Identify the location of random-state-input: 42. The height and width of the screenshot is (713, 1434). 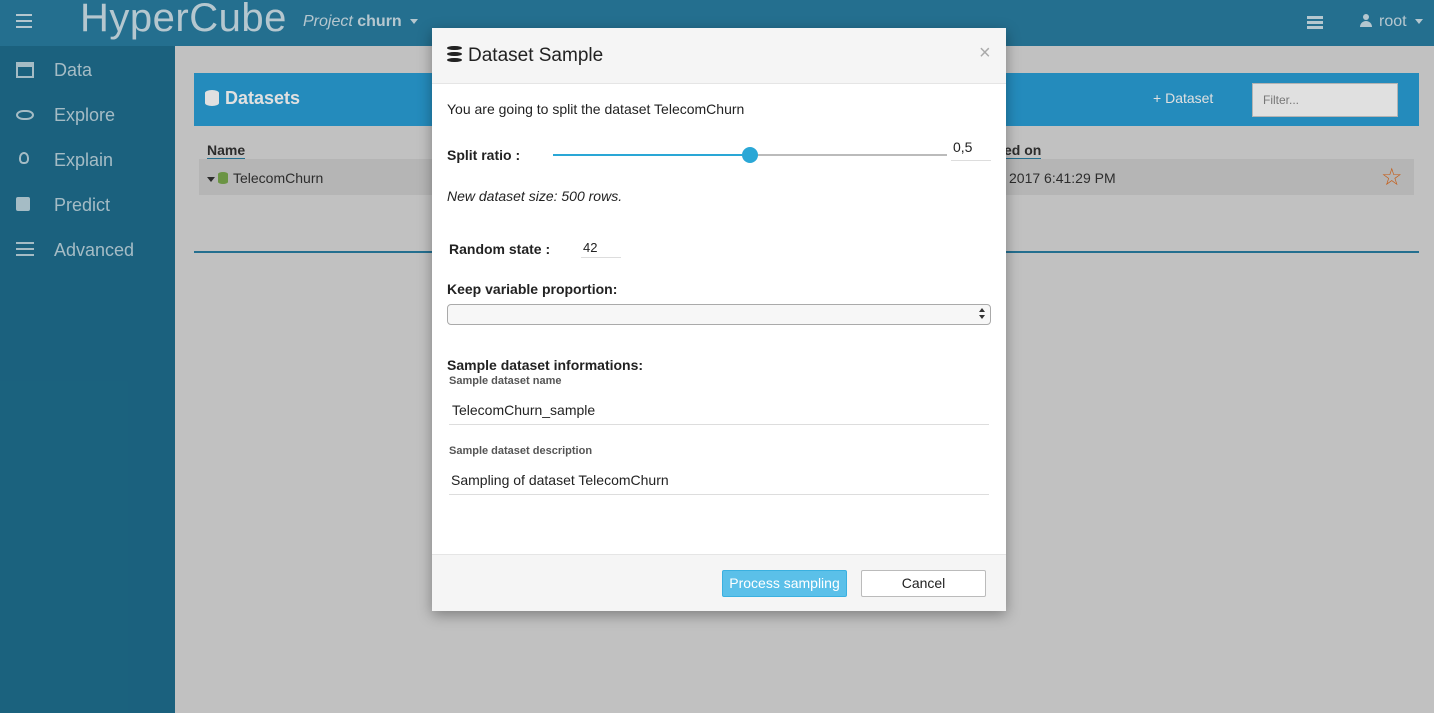
(601, 249).